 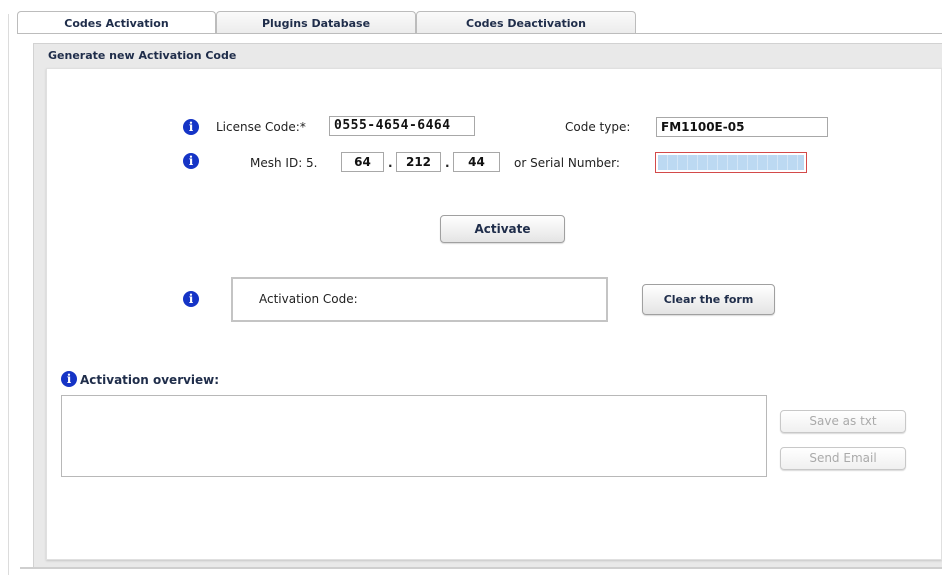 I want to click on mesh-id-part-2: 212, so click(x=418, y=162).